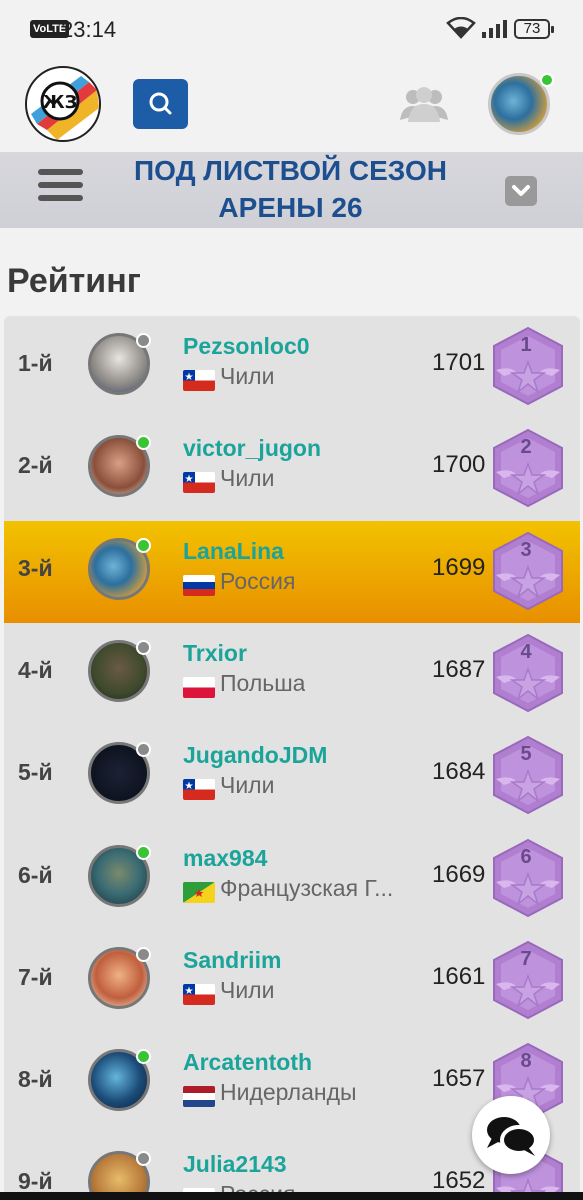  What do you see at coordinates (291, 29) in the screenshot?
I see `status-bar: VoLTE 23:14 73` at bounding box center [291, 29].